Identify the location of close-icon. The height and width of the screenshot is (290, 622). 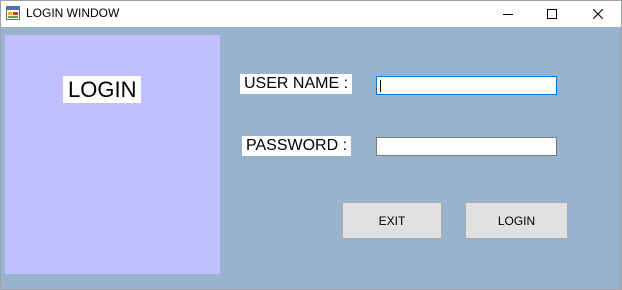
(598, 13).